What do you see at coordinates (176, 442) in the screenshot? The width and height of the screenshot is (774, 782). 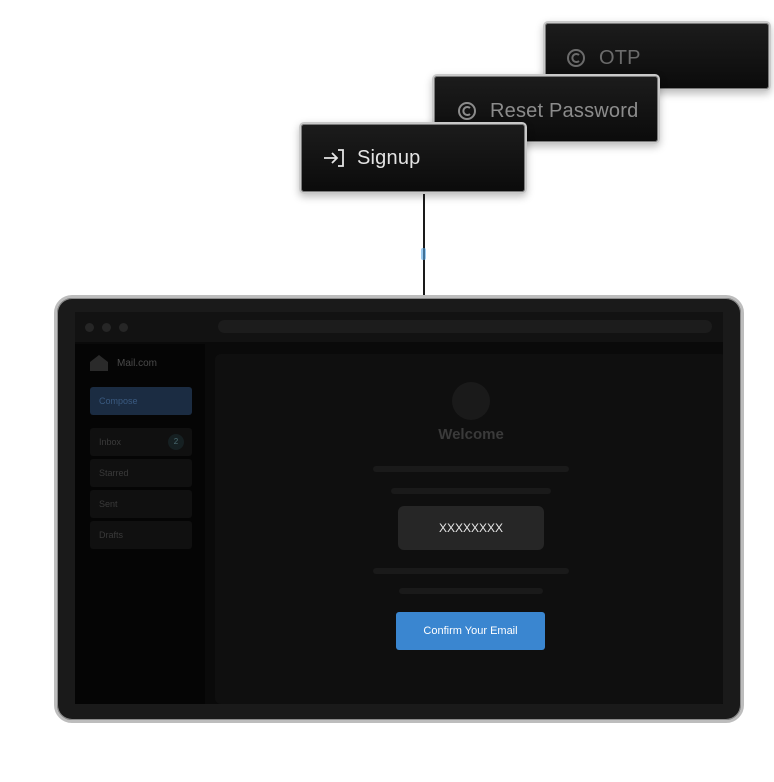 I see `unread-count-badge: 2` at bounding box center [176, 442].